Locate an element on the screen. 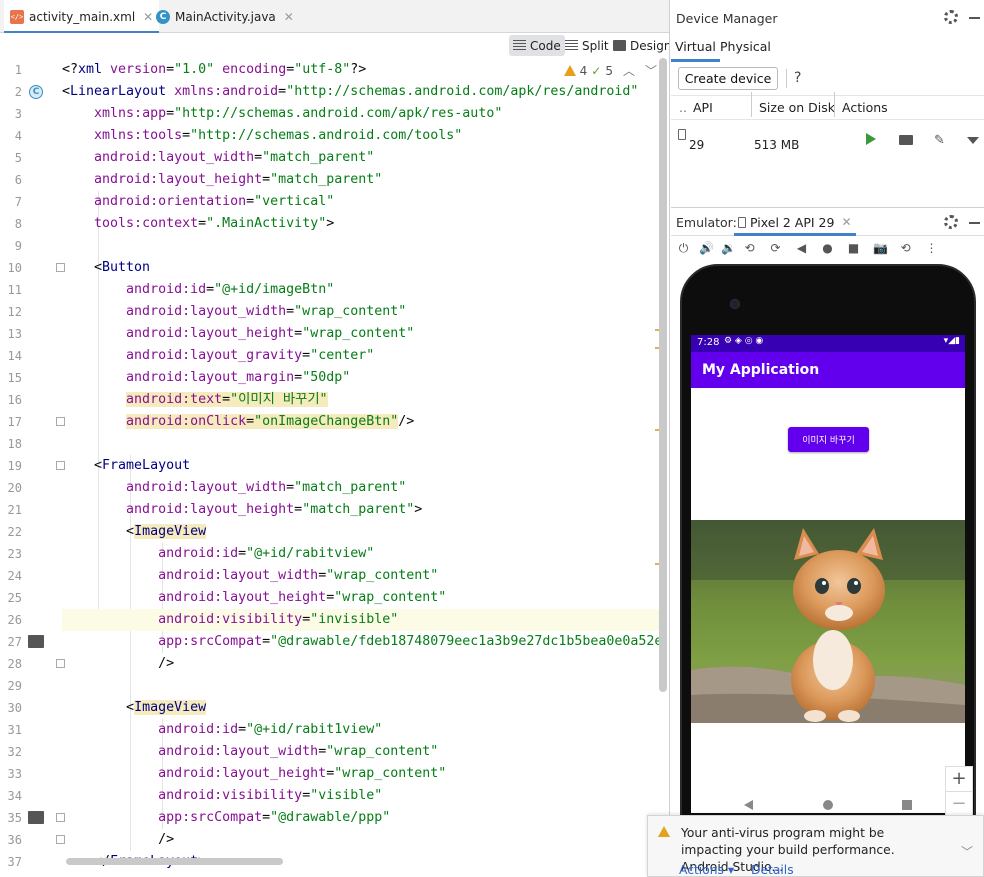 This screenshot has height=877, width=984. pencil-icon: ✎ is located at coordinates (939, 140).